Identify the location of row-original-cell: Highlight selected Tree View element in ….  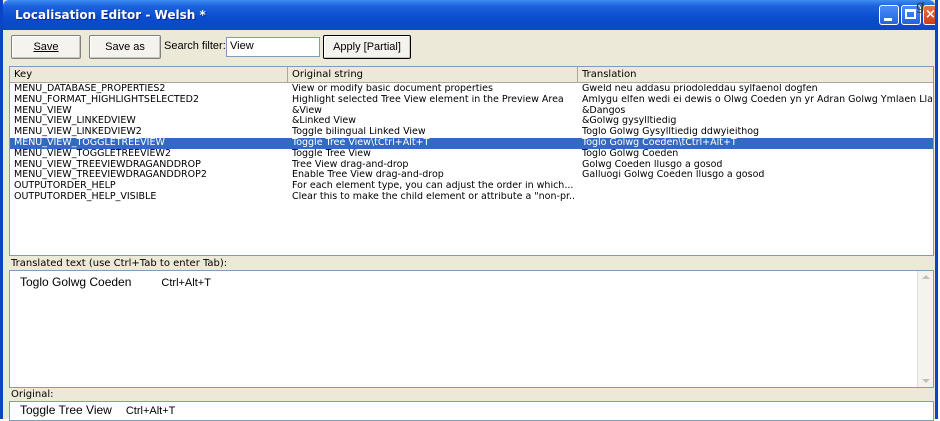
(428, 99).